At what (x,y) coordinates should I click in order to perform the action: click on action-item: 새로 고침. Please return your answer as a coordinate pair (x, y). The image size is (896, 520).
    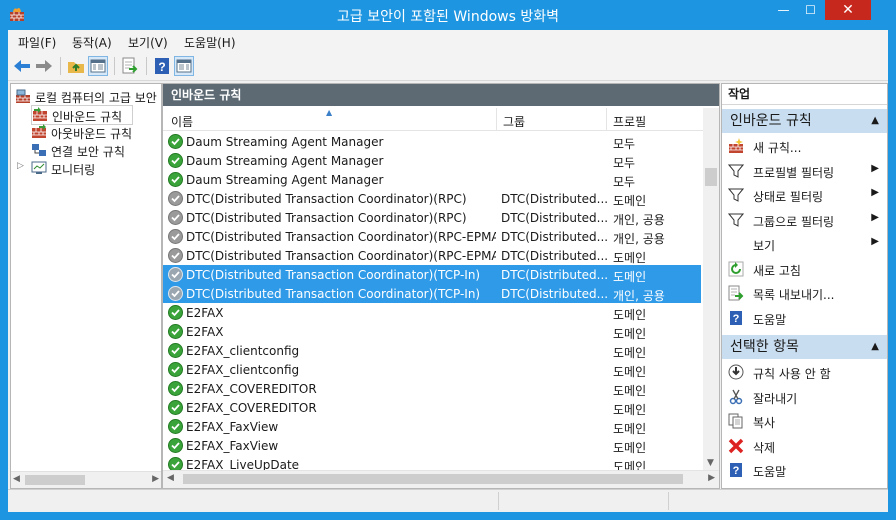
    Looking at the image, I should click on (804, 269).